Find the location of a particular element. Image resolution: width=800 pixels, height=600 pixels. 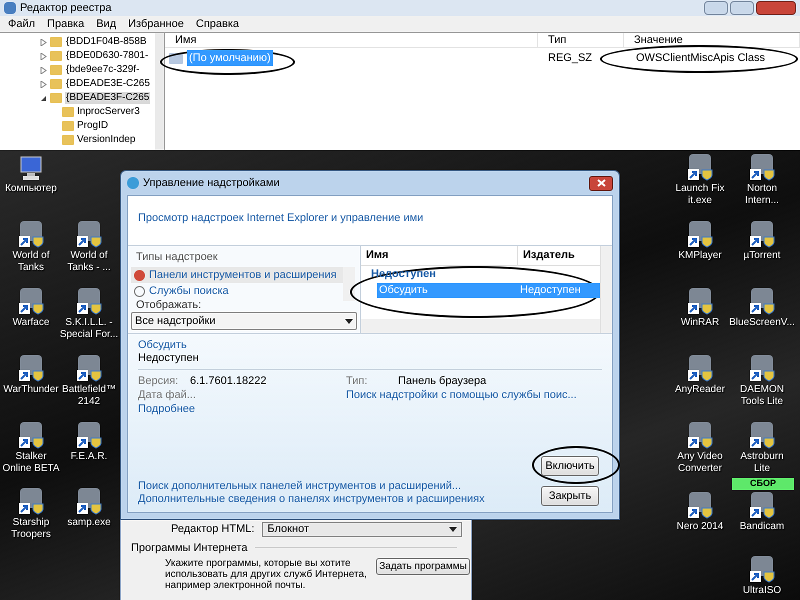

addon-publisher: Недоступен is located at coordinates (550, 290).